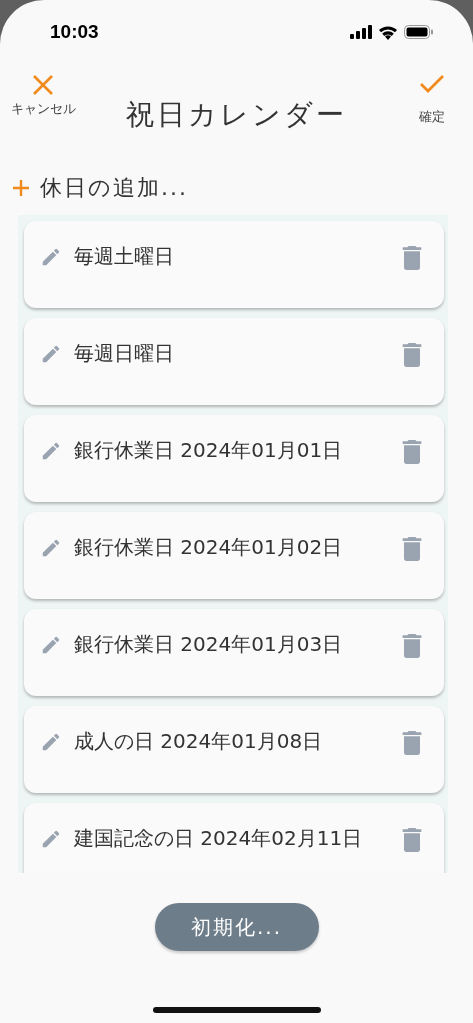  I want to click on holiday-label: 毎週土曜日, so click(124, 255).